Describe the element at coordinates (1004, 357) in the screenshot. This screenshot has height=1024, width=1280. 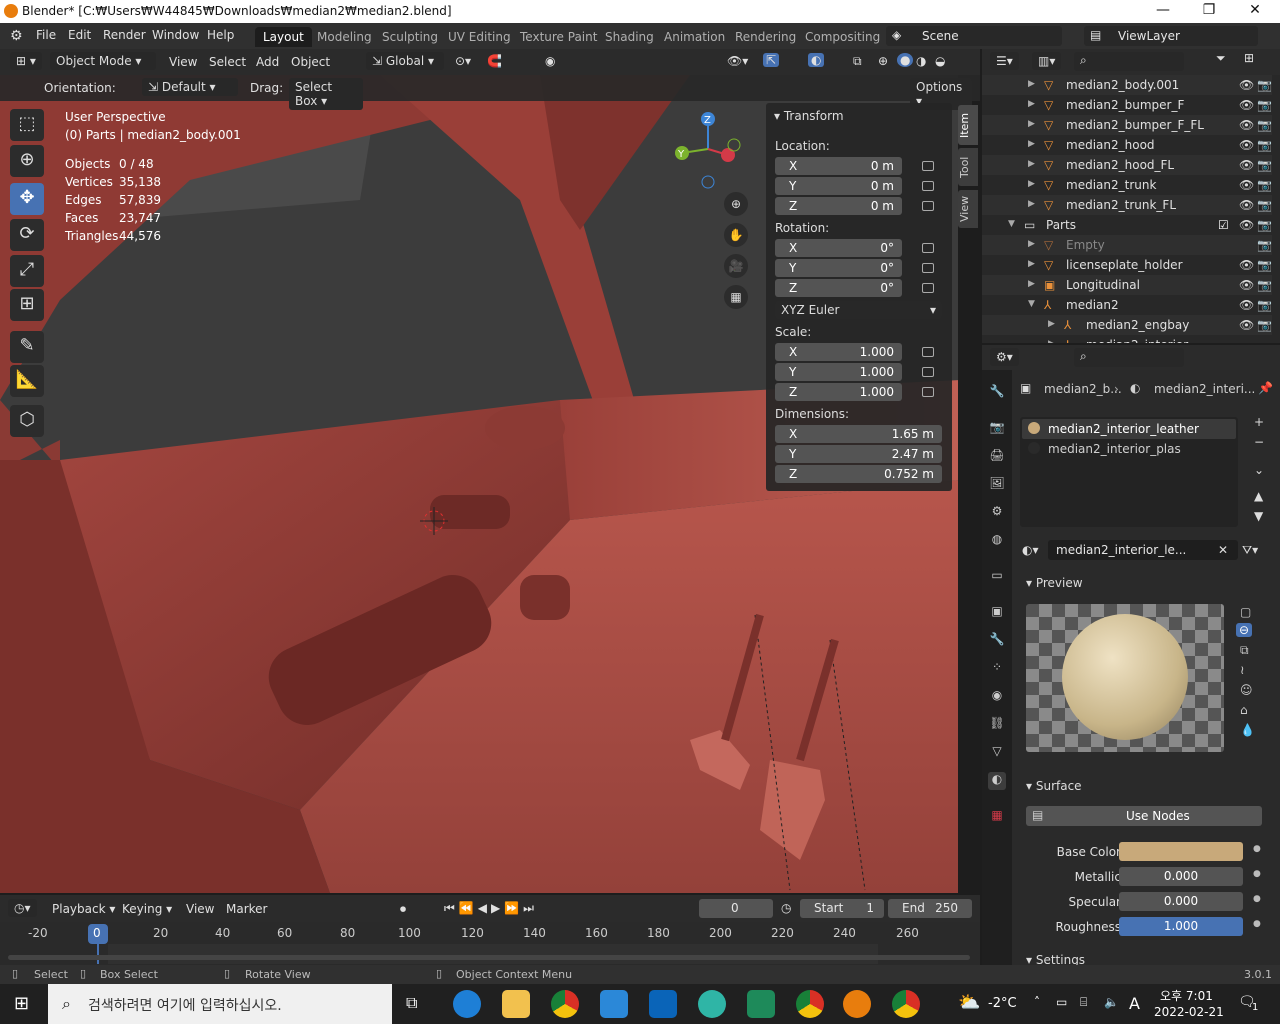
I see `properties-editor-type: ⚙▾` at that location.